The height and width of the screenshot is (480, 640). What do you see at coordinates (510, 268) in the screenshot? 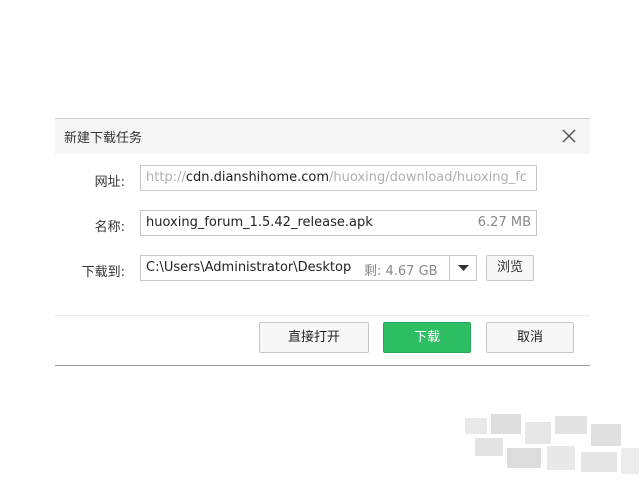
I see `browse-button: 浏览` at bounding box center [510, 268].